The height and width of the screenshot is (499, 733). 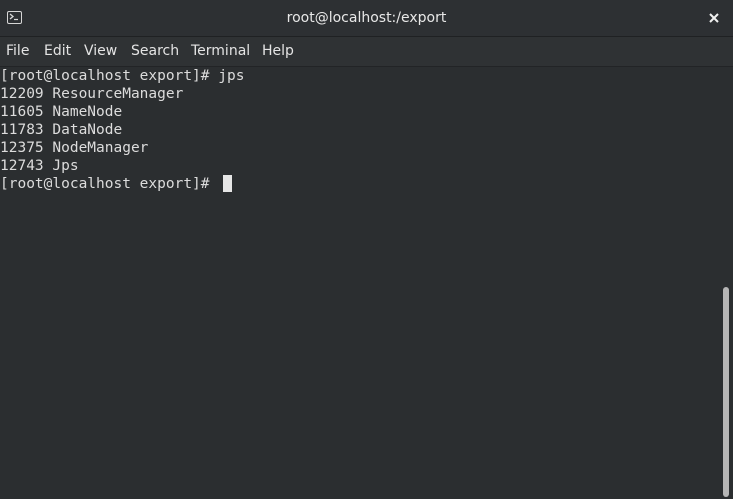 What do you see at coordinates (227, 183) in the screenshot?
I see `text-cursor` at bounding box center [227, 183].